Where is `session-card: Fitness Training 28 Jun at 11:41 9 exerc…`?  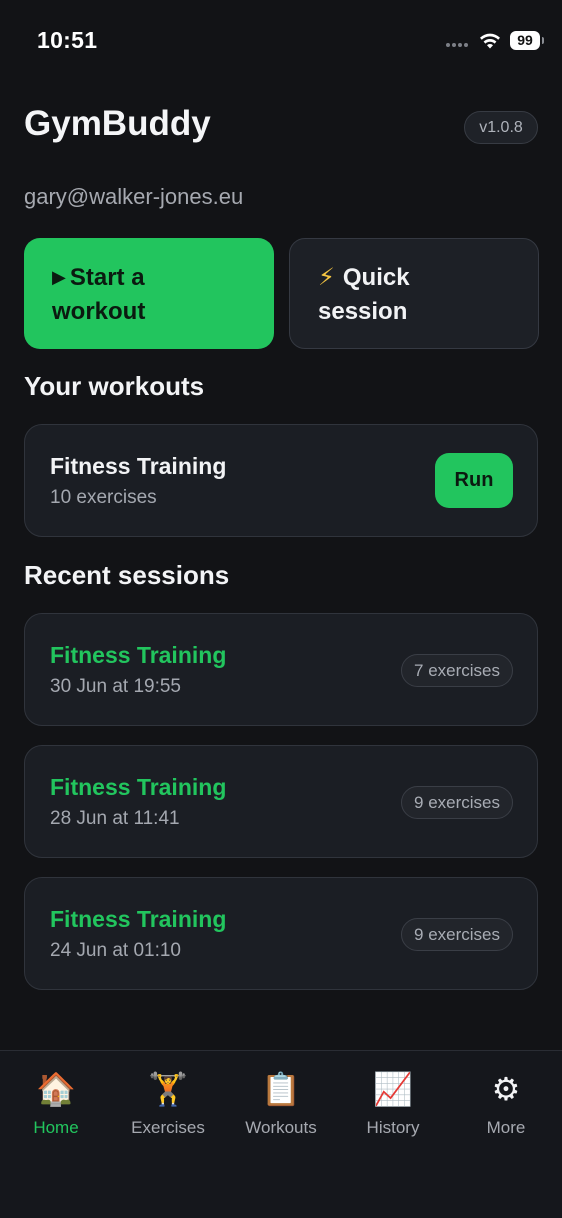
session-card: Fitness Training 28 Jun at 11:41 9 exerc… is located at coordinates (281, 801).